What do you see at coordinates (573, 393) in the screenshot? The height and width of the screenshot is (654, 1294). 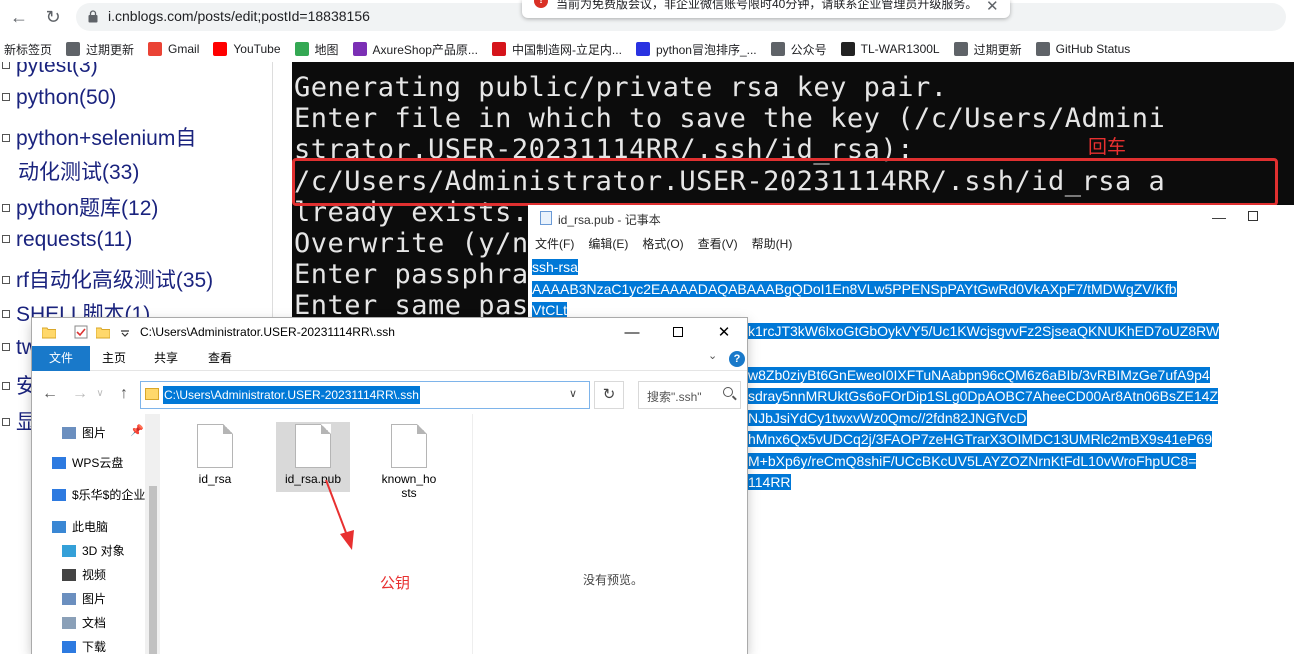 I see `chevron-down-icon: ∨` at bounding box center [573, 393].